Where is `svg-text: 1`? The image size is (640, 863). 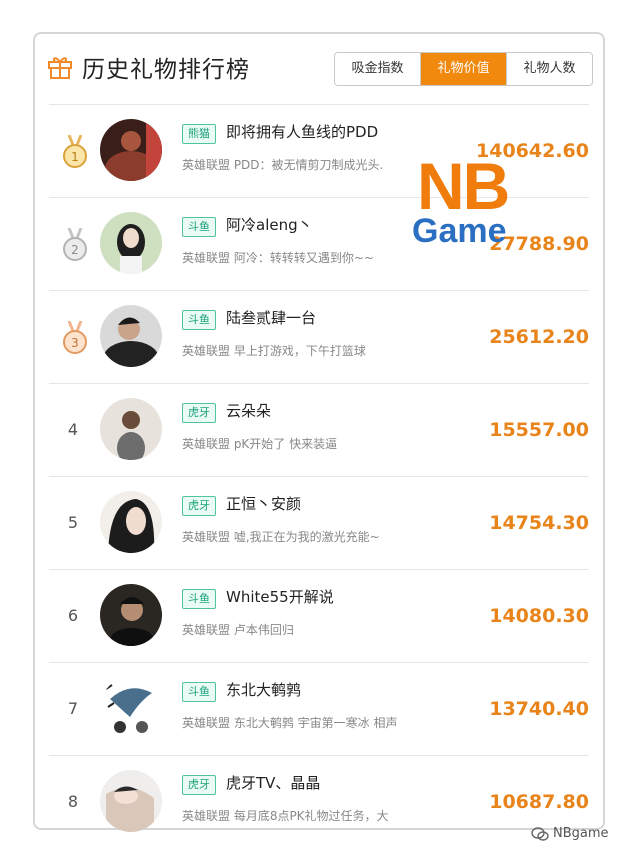
svg-text: 1 is located at coordinates (75, 157).